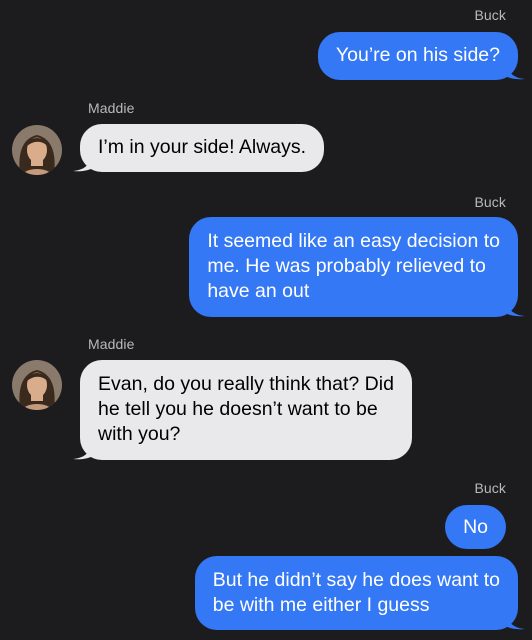 Image resolution: width=532 pixels, height=640 pixels. I want to click on message-text-line: But he didn’t say he does want to, so click(356, 580).